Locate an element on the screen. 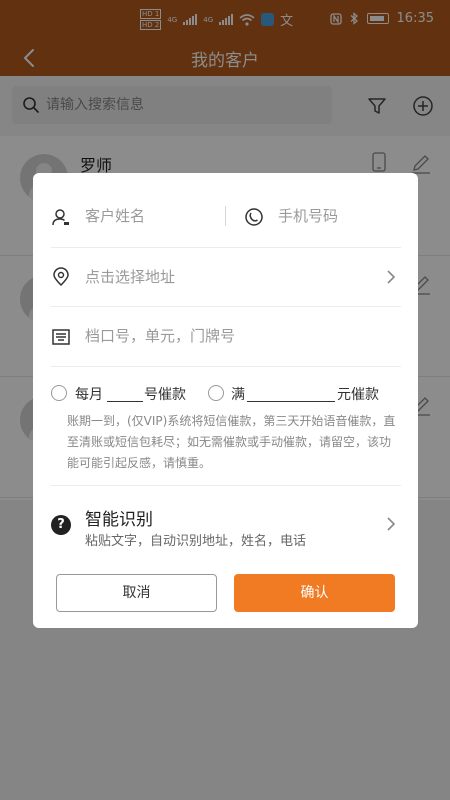  name-phone-row is located at coordinates (226, 210).